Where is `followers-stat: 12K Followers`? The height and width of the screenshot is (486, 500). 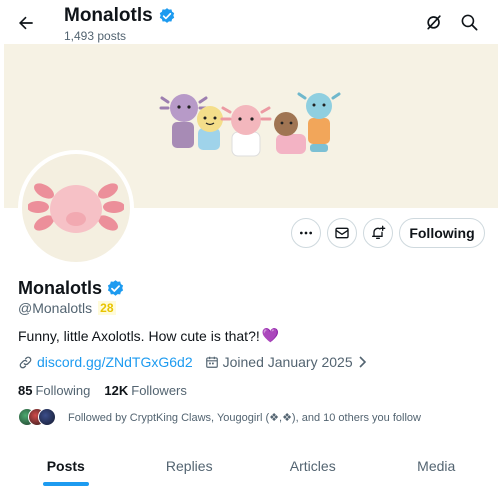
followers-stat: 12K Followers is located at coordinates (145, 390).